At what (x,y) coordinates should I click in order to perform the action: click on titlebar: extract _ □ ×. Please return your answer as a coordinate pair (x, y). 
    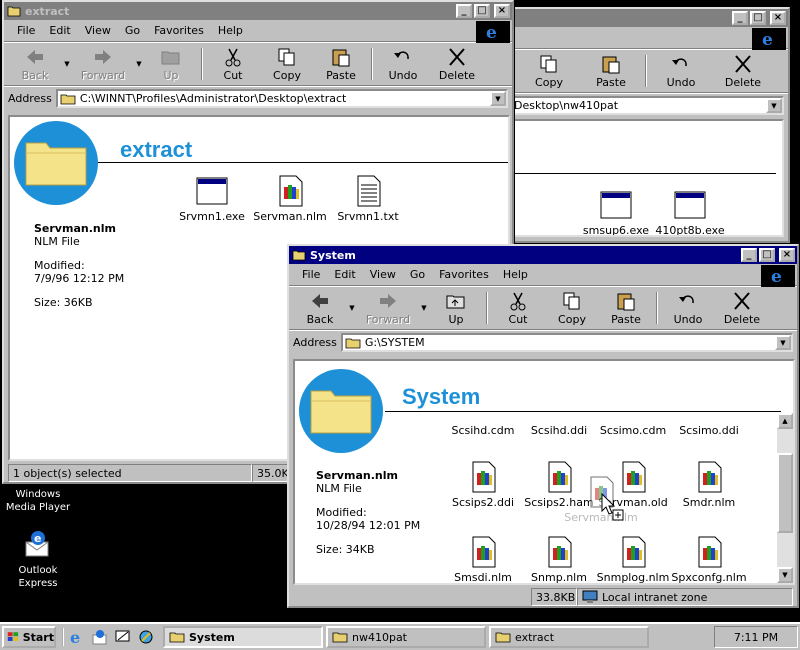
    Looking at the image, I should click on (258, 11).